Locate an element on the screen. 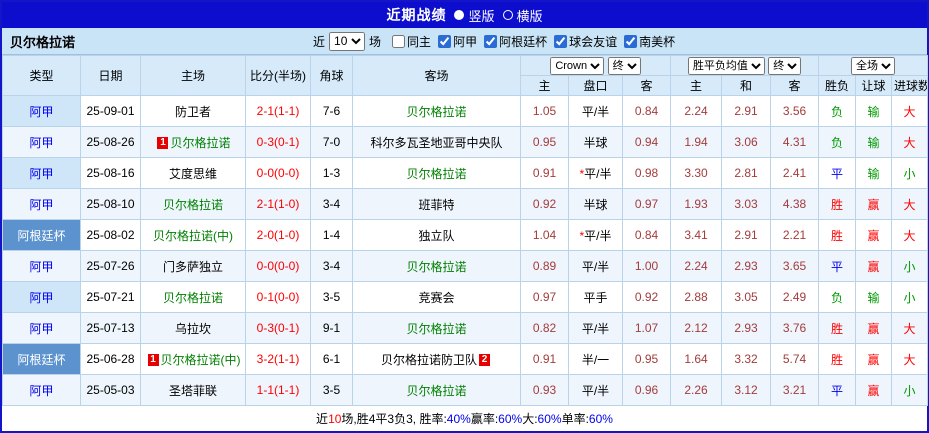  corner-cell: 1-4 is located at coordinates (331, 235).